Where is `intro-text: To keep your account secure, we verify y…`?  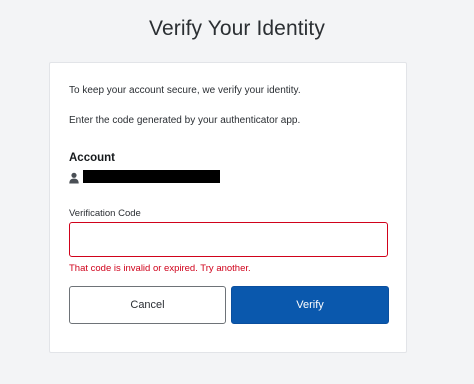 intro-text: To keep your account secure, we verify y… is located at coordinates (185, 90).